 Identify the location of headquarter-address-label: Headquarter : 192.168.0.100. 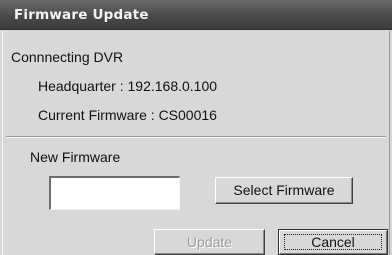
(128, 86).